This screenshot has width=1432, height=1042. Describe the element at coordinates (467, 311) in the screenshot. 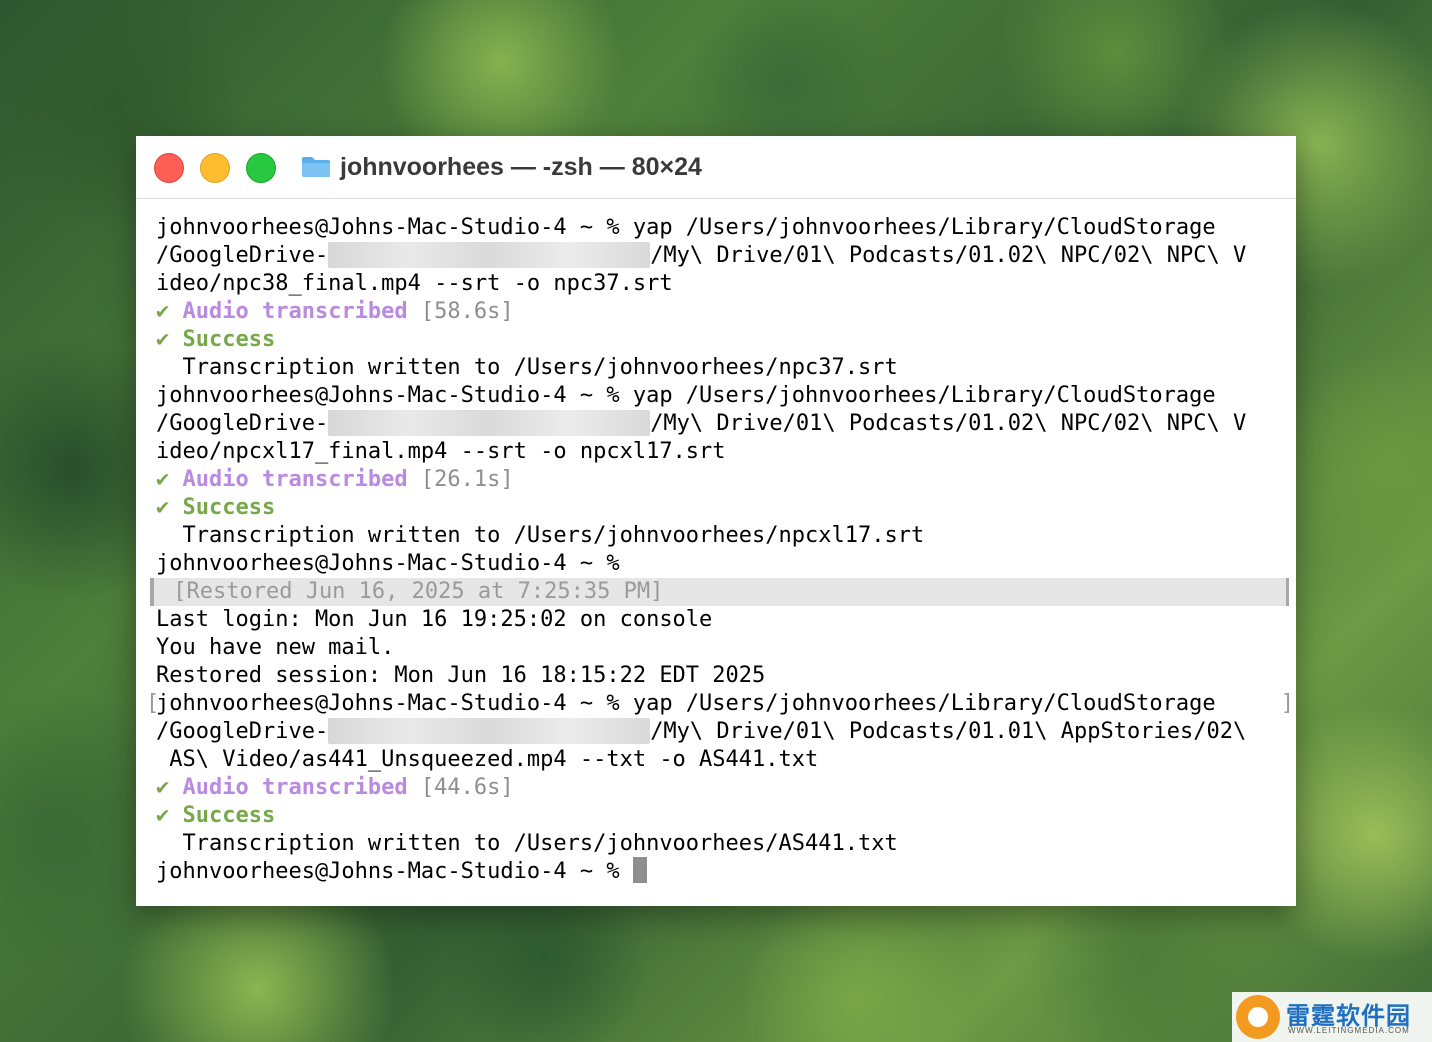

I see `elapsed-time: [58.6s]` at that location.